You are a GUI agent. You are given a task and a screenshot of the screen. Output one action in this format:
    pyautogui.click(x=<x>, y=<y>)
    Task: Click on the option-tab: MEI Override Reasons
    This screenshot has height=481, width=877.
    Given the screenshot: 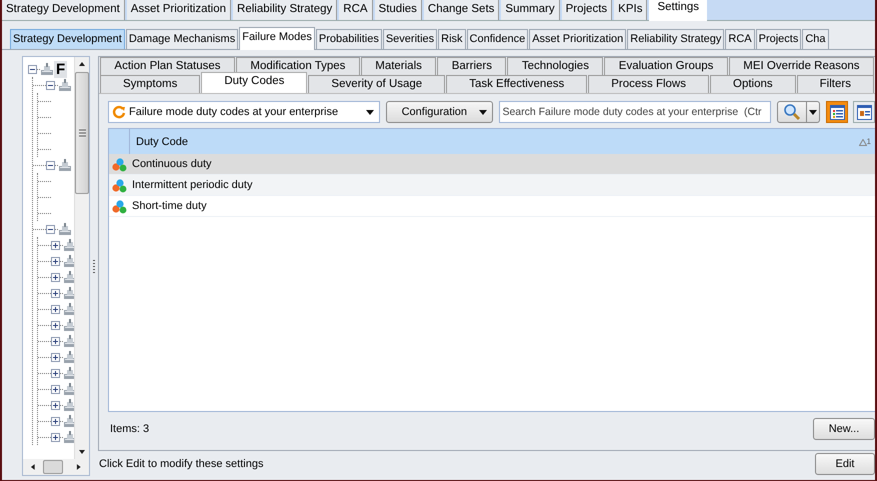 What is the action you would take?
    pyautogui.click(x=801, y=66)
    